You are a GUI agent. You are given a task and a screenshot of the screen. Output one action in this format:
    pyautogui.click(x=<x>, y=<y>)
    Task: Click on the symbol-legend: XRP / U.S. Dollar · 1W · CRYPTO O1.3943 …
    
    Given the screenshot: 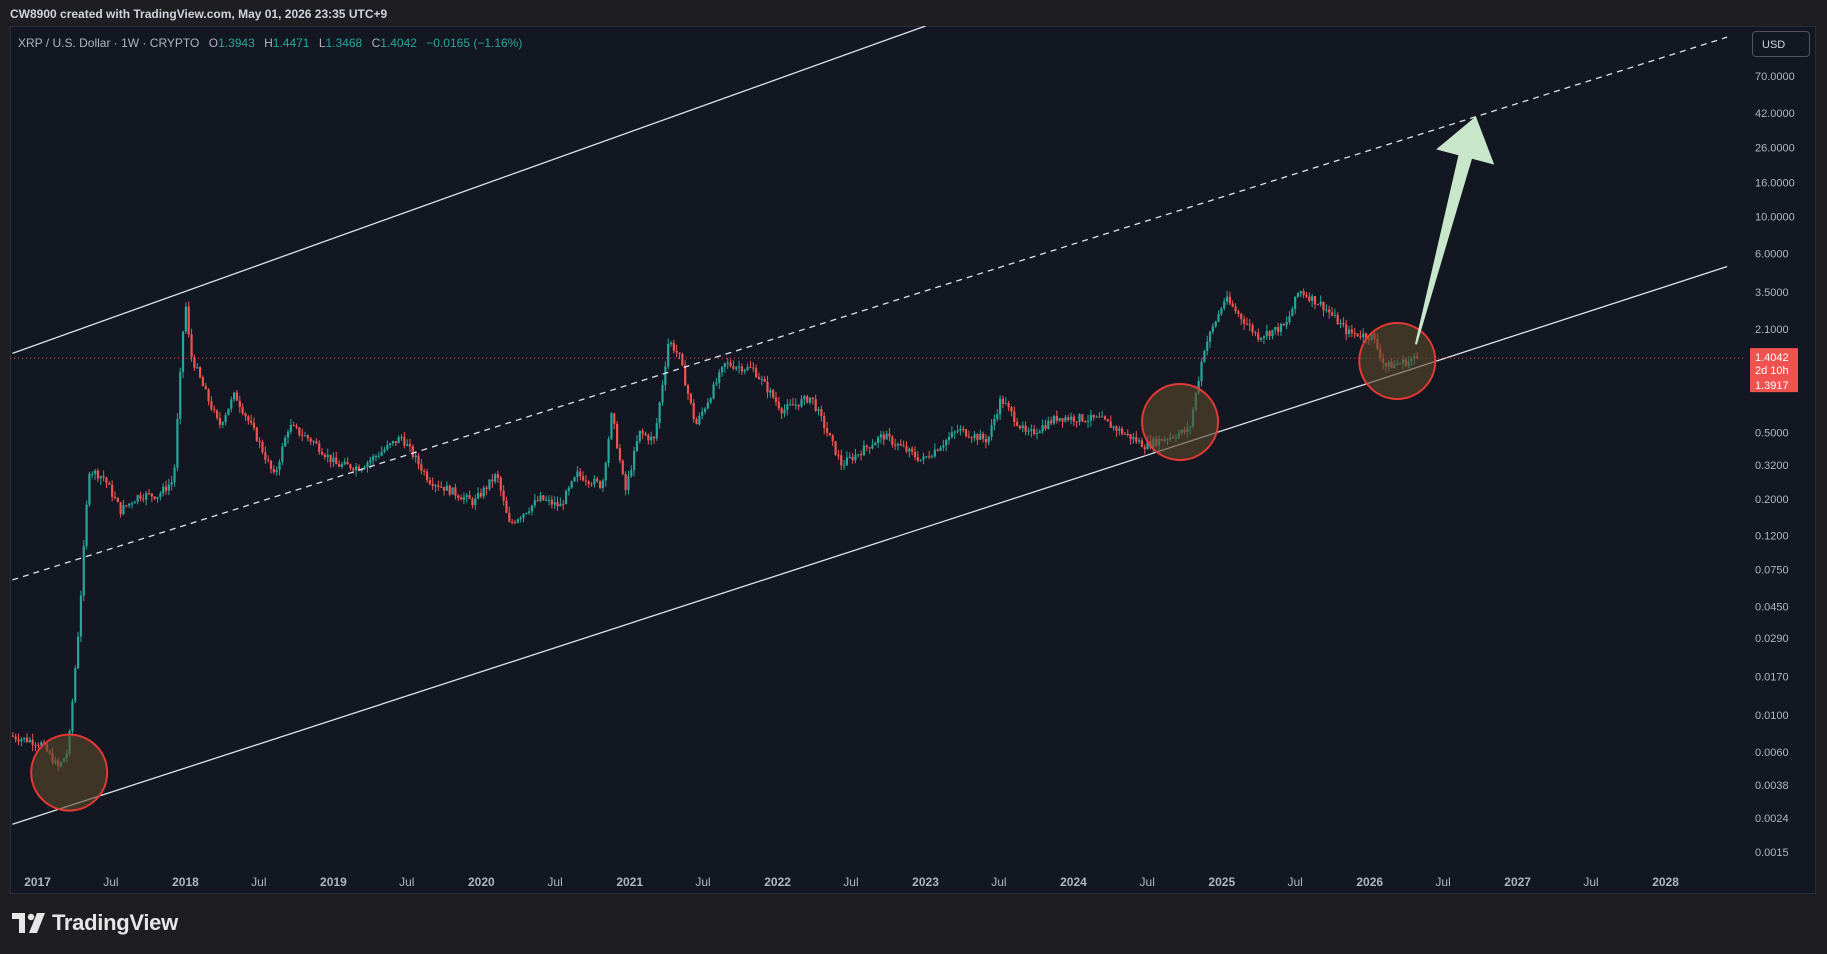 What is the action you would take?
    pyautogui.click(x=270, y=43)
    